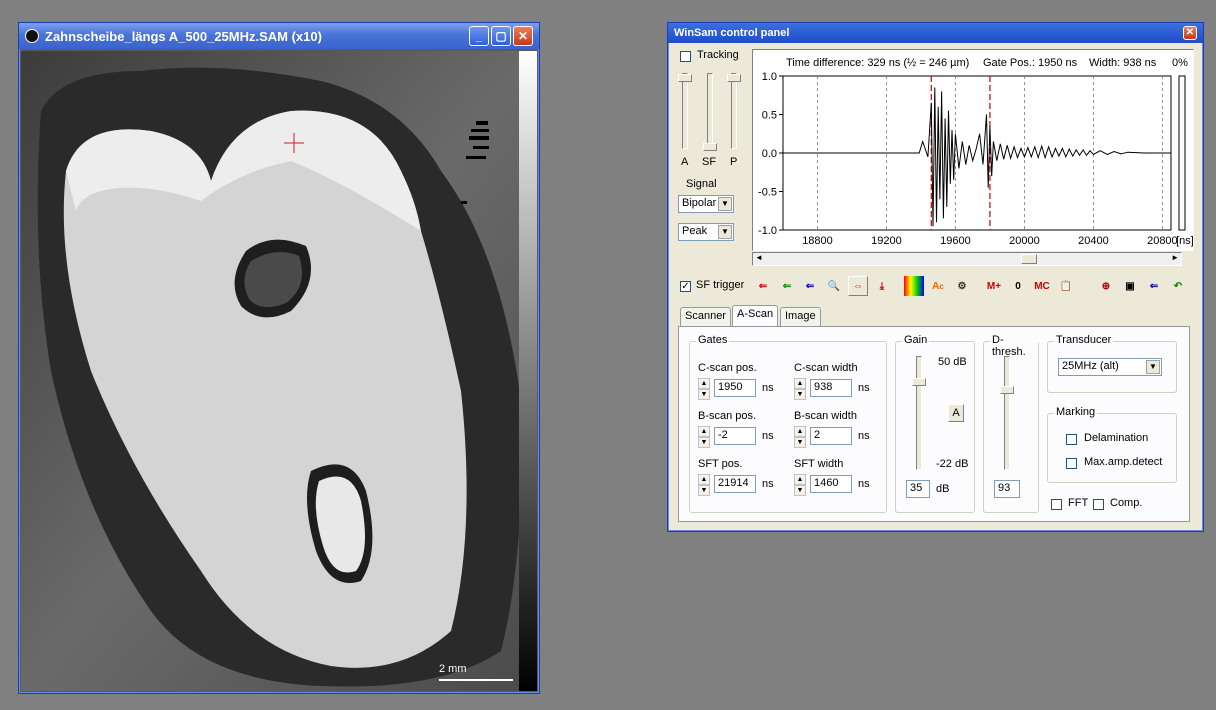 The image size is (1216, 710). I want to click on plot-scrollbar: ◄ ►, so click(967, 259).